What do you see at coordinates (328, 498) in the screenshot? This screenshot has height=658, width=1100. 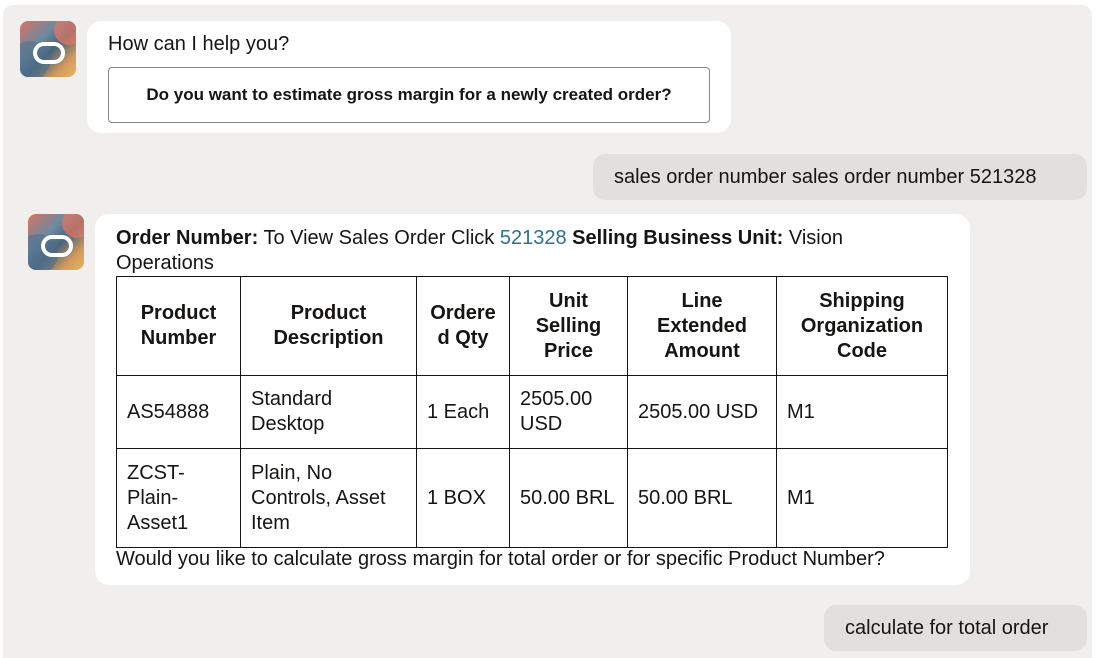 I see `cell-product-description: Plain, No Controls, Asset Item` at bounding box center [328, 498].